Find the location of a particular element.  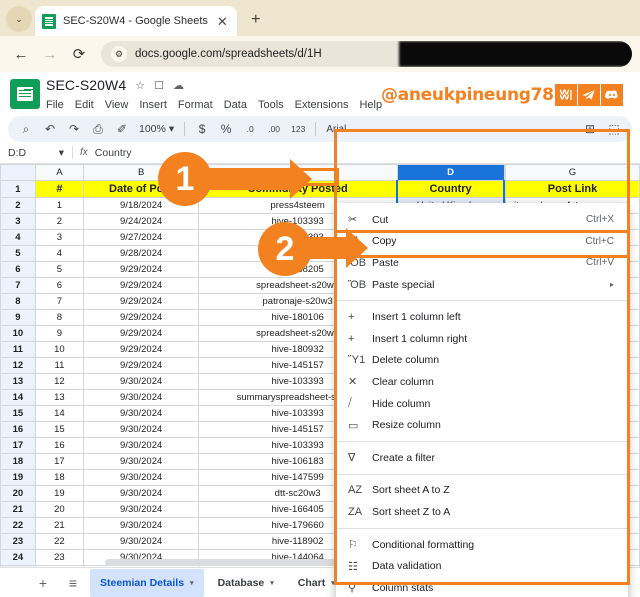

row-header: 4 is located at coordinates (18, 237).